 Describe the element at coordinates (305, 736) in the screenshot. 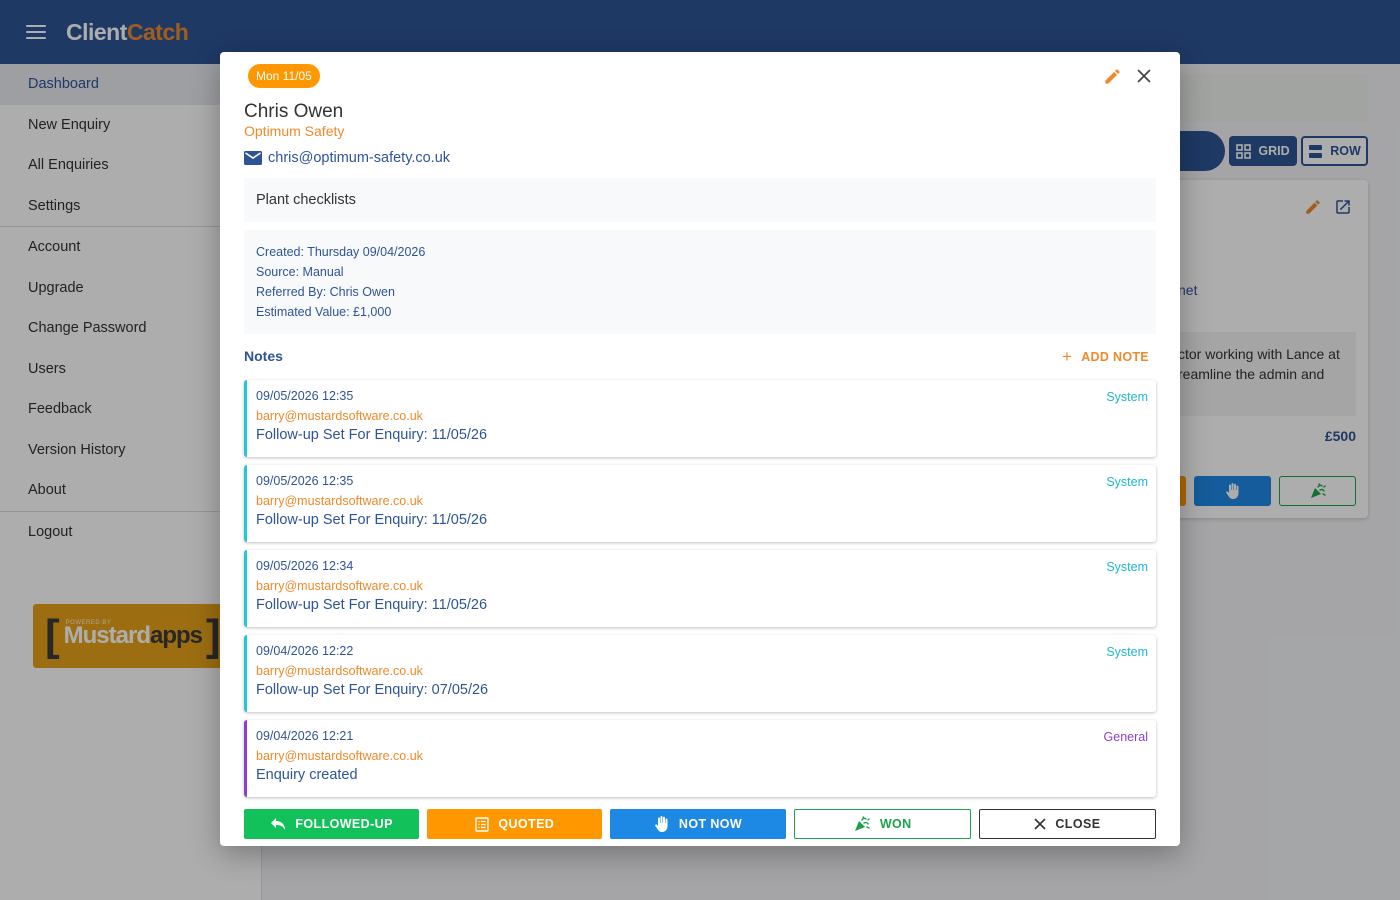

I see `note-date: 09/04/2026 12:21` at that location.